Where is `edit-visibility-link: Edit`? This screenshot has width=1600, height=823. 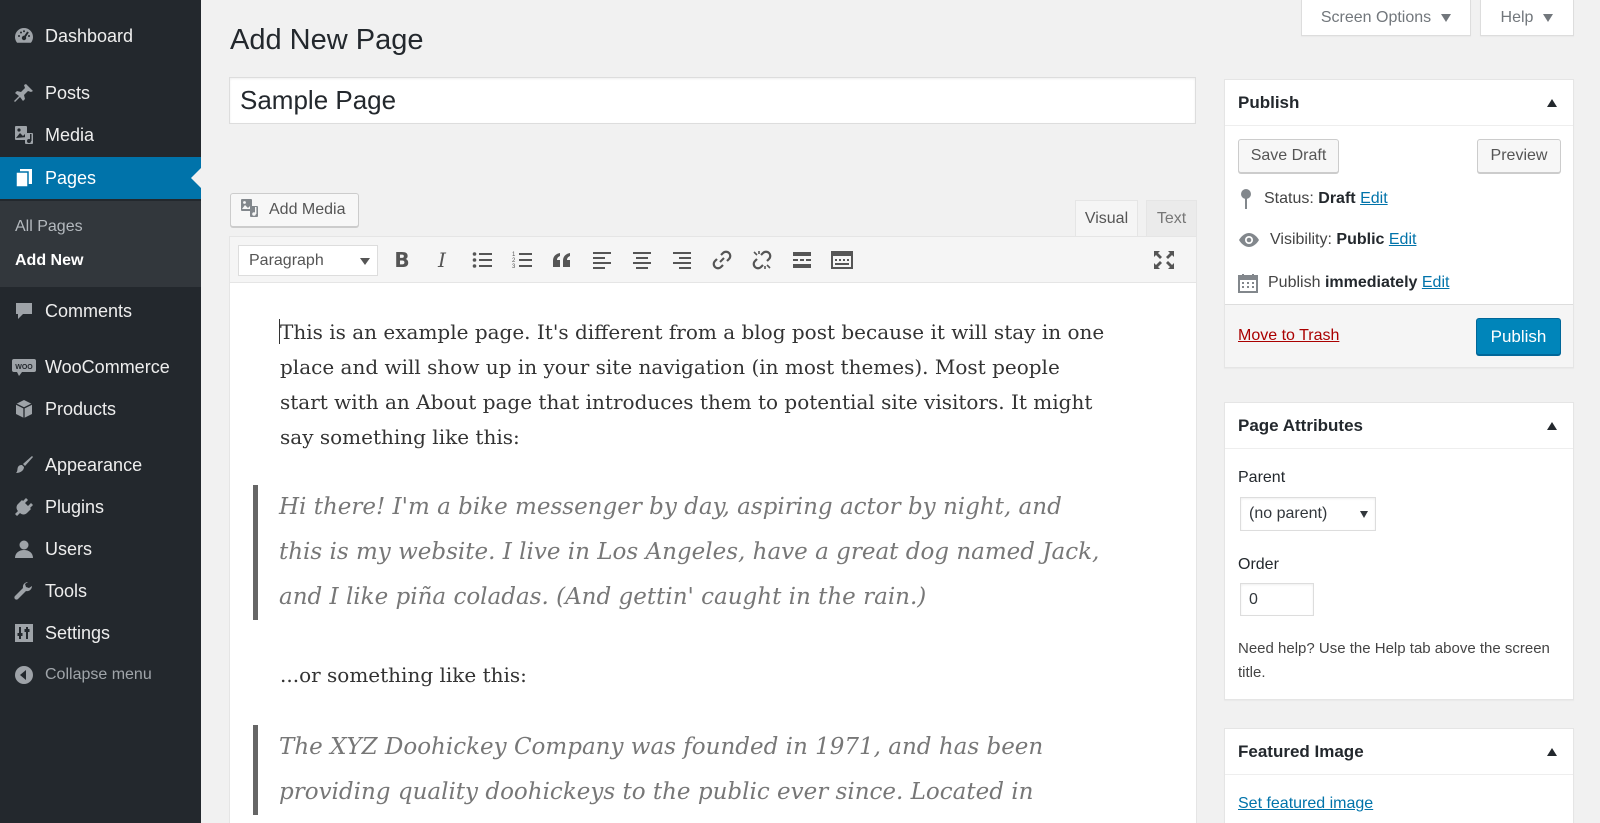
edit-visibility-link: Edit is located at coordinates (1403, 239).